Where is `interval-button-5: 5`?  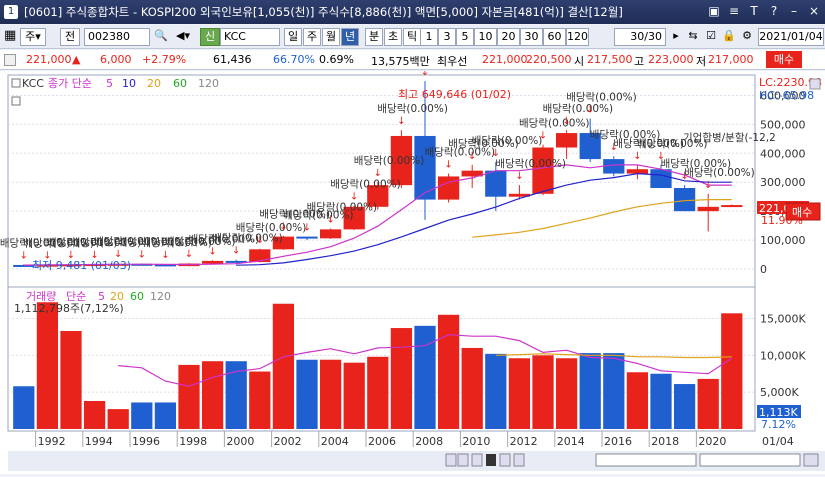
interval-button-5: 5 is located at coordinates (465, 37).